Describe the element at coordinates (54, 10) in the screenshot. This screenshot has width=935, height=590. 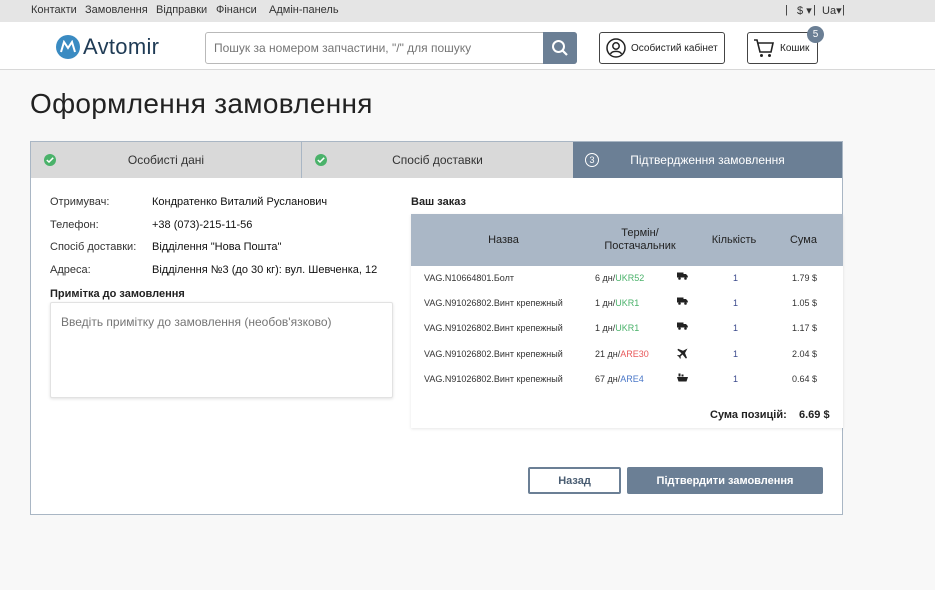
I see `nav-link-contacts: Контакти` at that location.